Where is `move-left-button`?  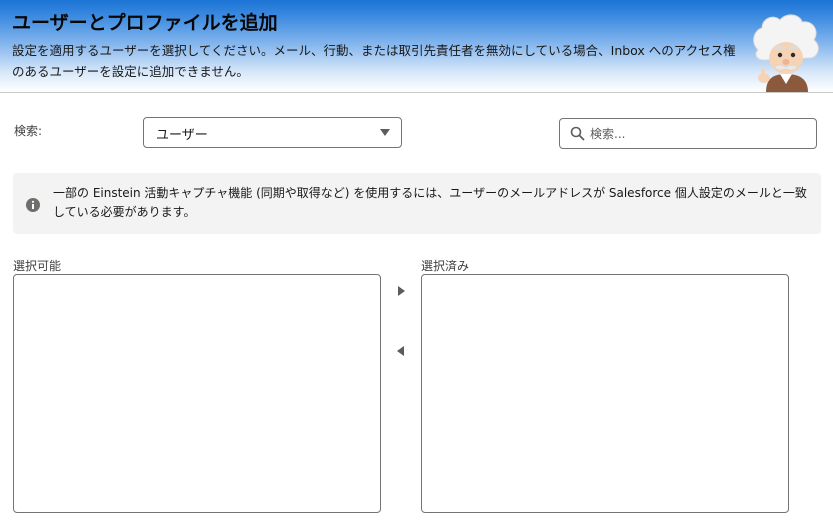
move-left-button is located at coordinates (401, 351).